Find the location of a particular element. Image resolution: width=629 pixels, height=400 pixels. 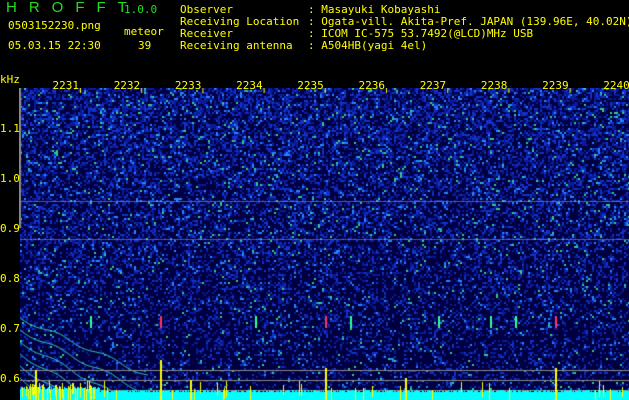

info-label: Receiving antenna is located at coordinates (236, 45).